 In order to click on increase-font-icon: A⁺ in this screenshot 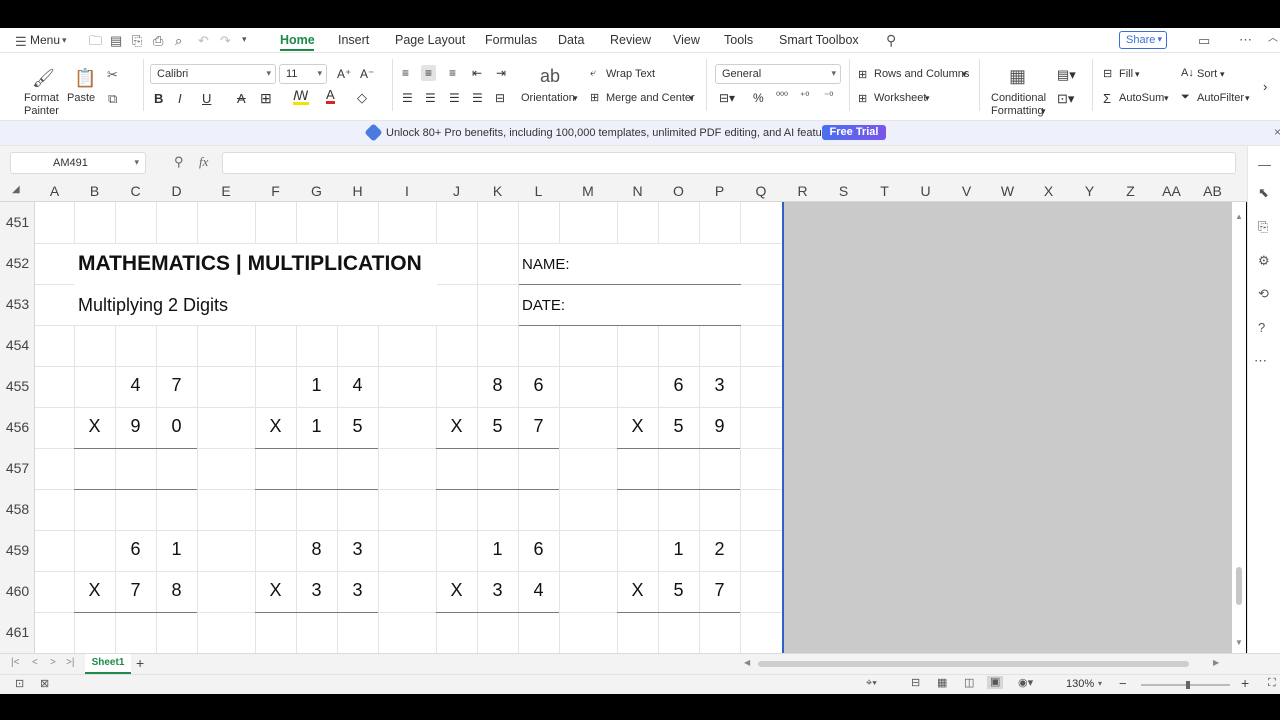, I will do `click(344, 74)`.